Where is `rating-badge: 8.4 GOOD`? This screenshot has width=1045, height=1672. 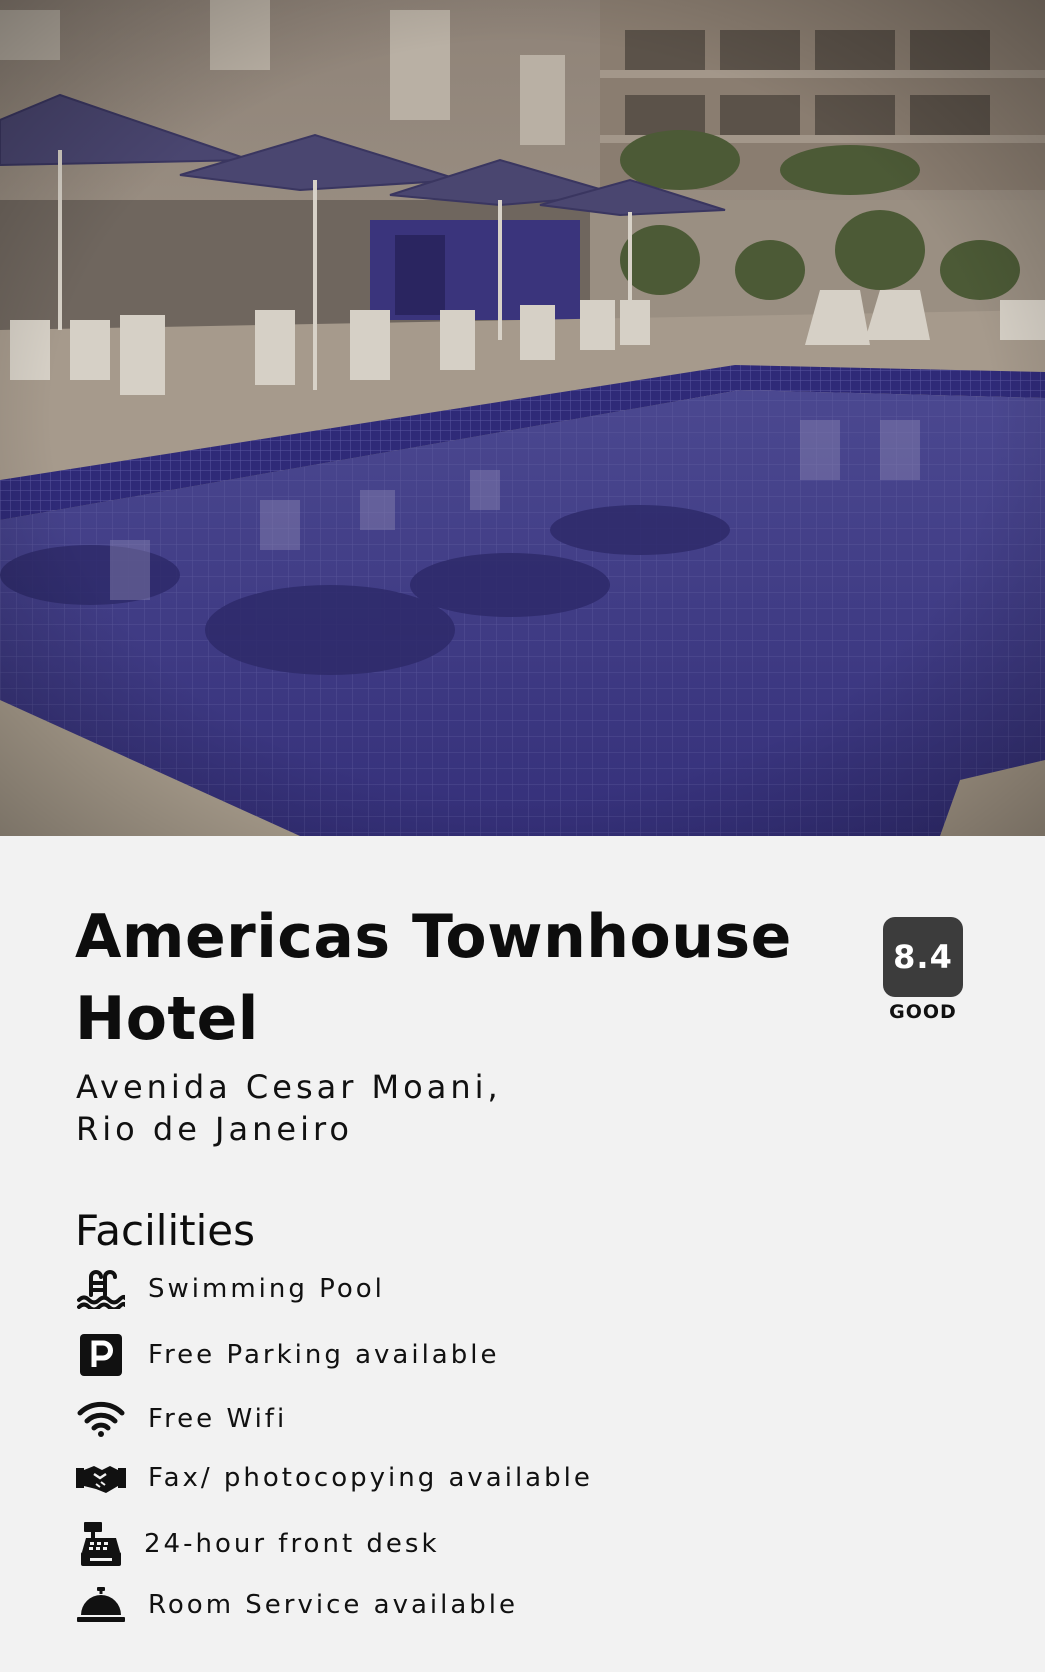
rating-badge: 8.4 GOOD is located at coordinates (923, 970).